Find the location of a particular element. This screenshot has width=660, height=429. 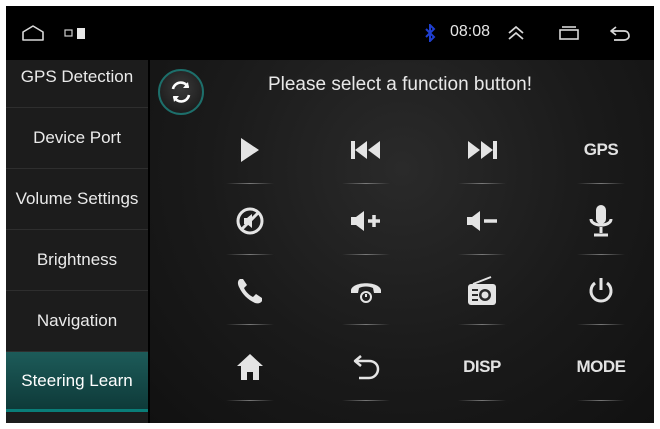

disp-label: DISP is located at coordinates (482, 366).